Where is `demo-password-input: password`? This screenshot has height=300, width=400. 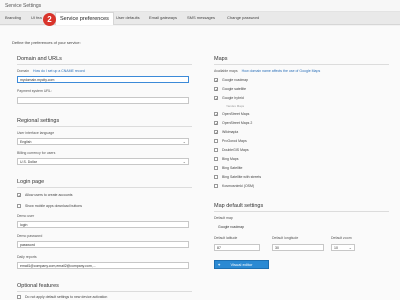 demo-password-input: password is located at coordinates (103, 244).